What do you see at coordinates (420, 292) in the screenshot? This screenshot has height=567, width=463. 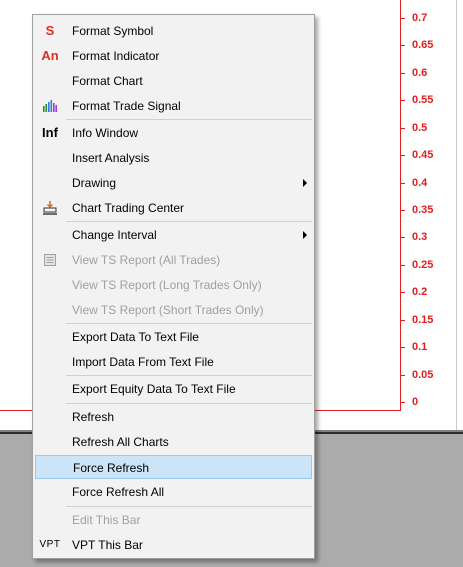 I see `price-axis-label: 0.2` at bounding box center [420, 292].